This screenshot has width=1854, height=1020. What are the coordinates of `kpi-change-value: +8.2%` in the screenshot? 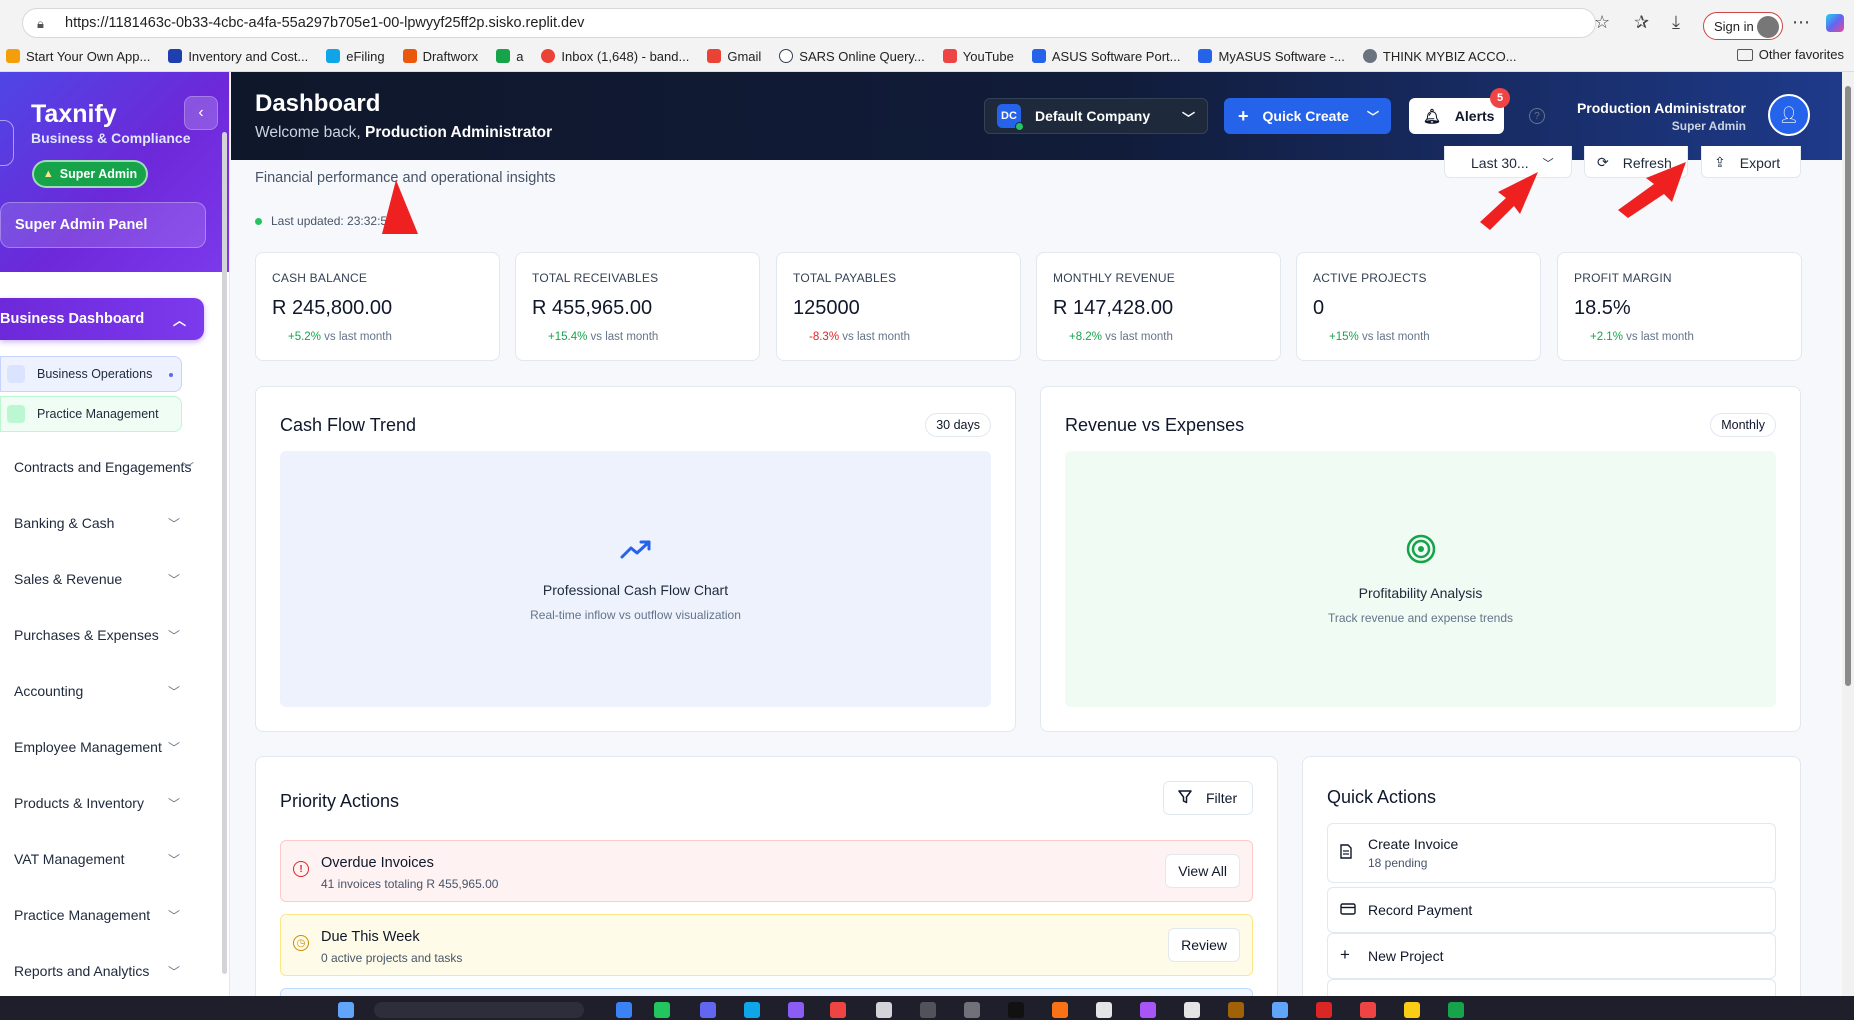 It's located at (1085, 337).